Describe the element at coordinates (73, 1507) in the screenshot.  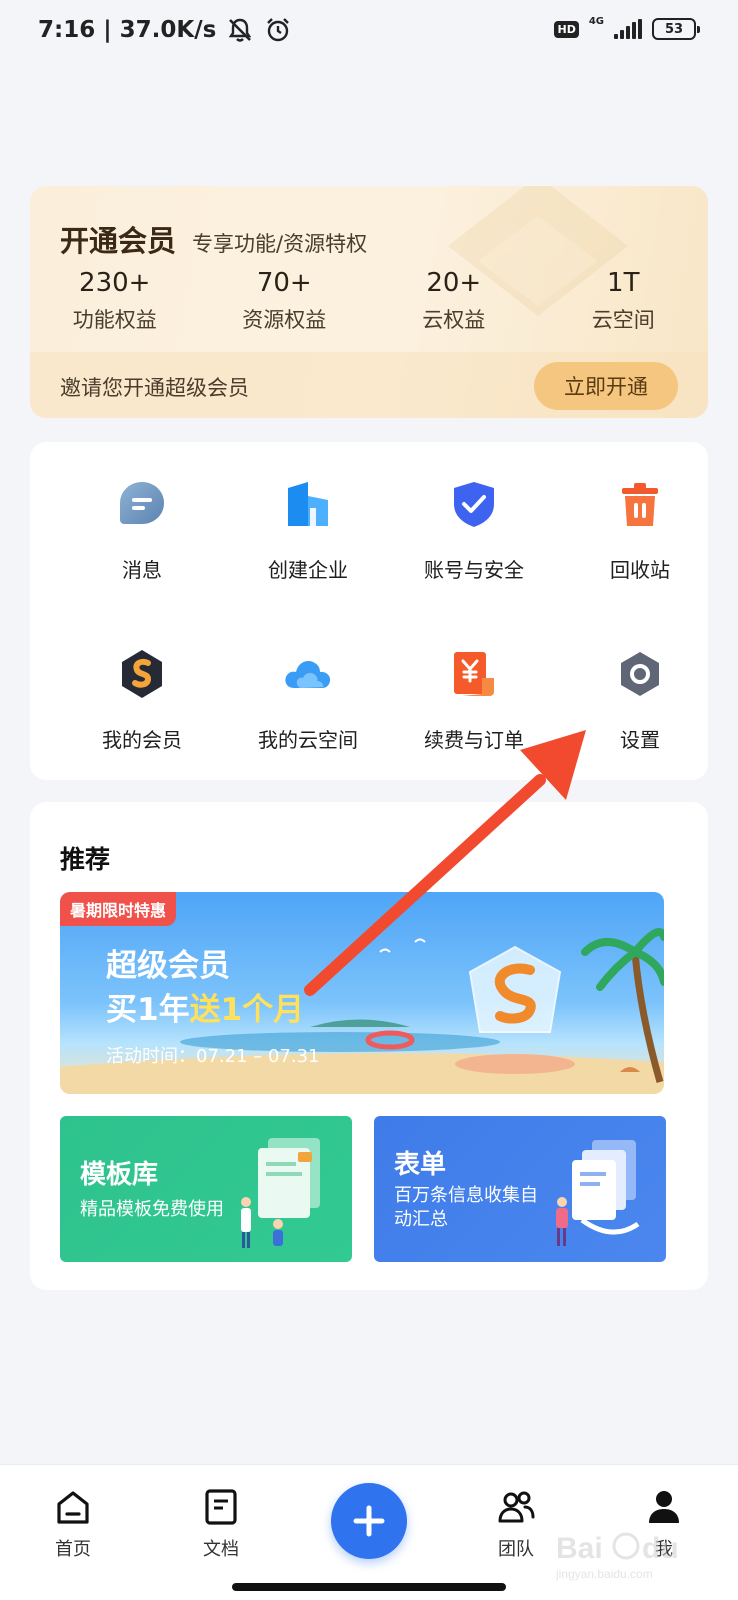
I see `home-icon` at that location.